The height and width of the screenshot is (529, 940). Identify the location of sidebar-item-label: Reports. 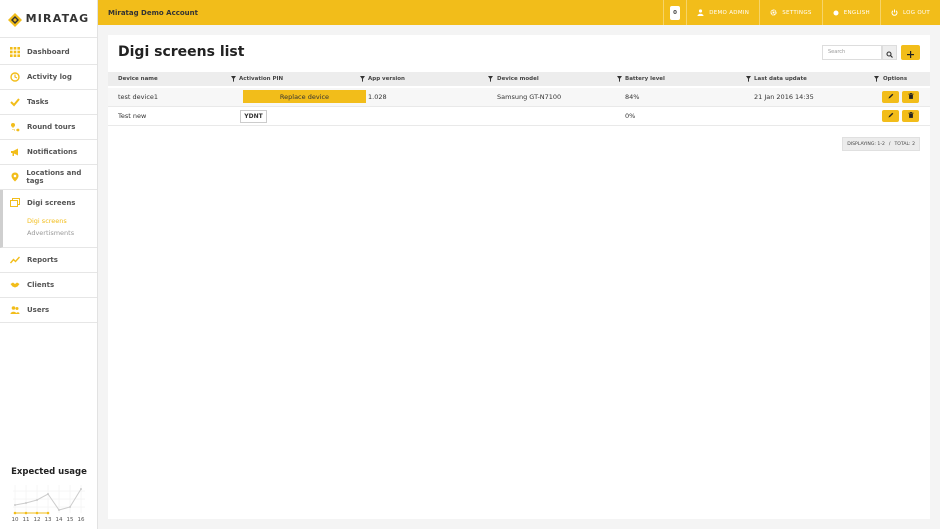
(42, 260).